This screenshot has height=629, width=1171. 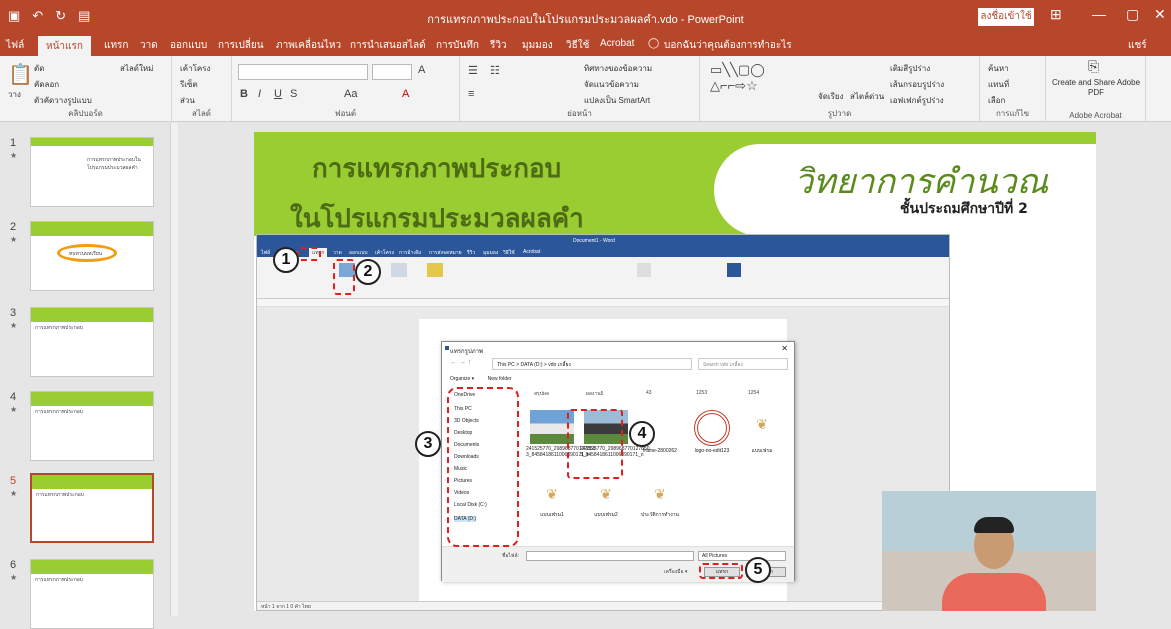 I want to click on shapes-gallery-row2-icon: △⌐⌐⇨☆, so click(x=734, y=86).